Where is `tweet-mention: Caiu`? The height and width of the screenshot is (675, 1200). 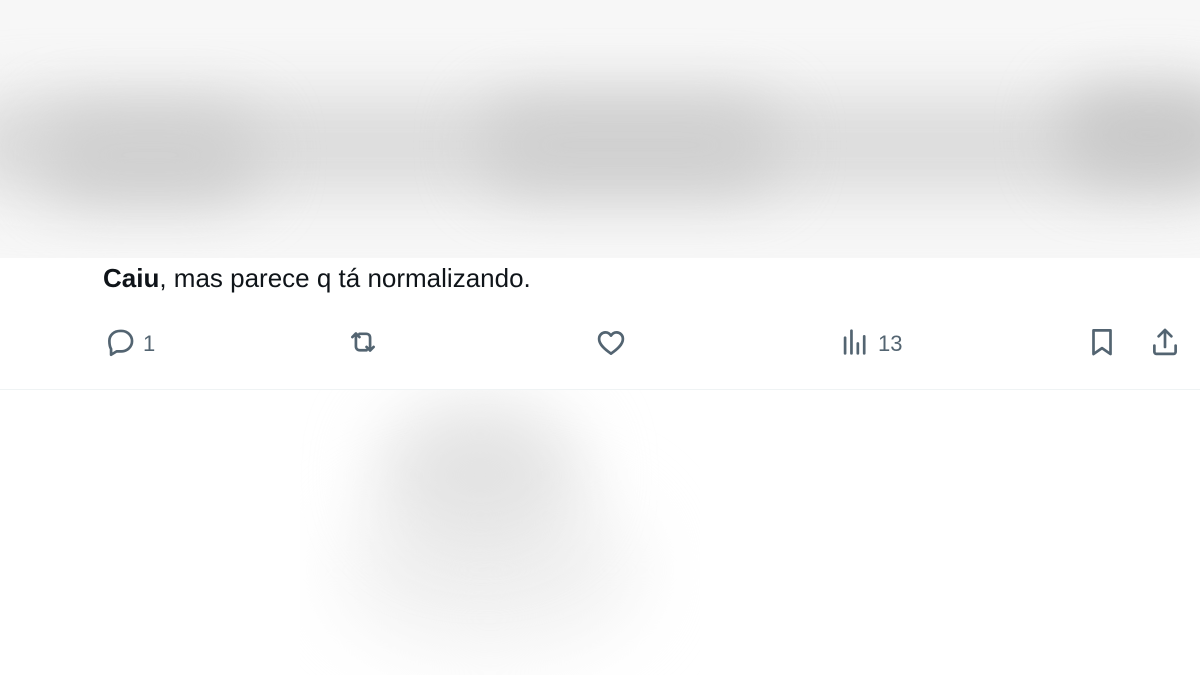
tweet-mention: Caiu is located at coordinates (131, 278).